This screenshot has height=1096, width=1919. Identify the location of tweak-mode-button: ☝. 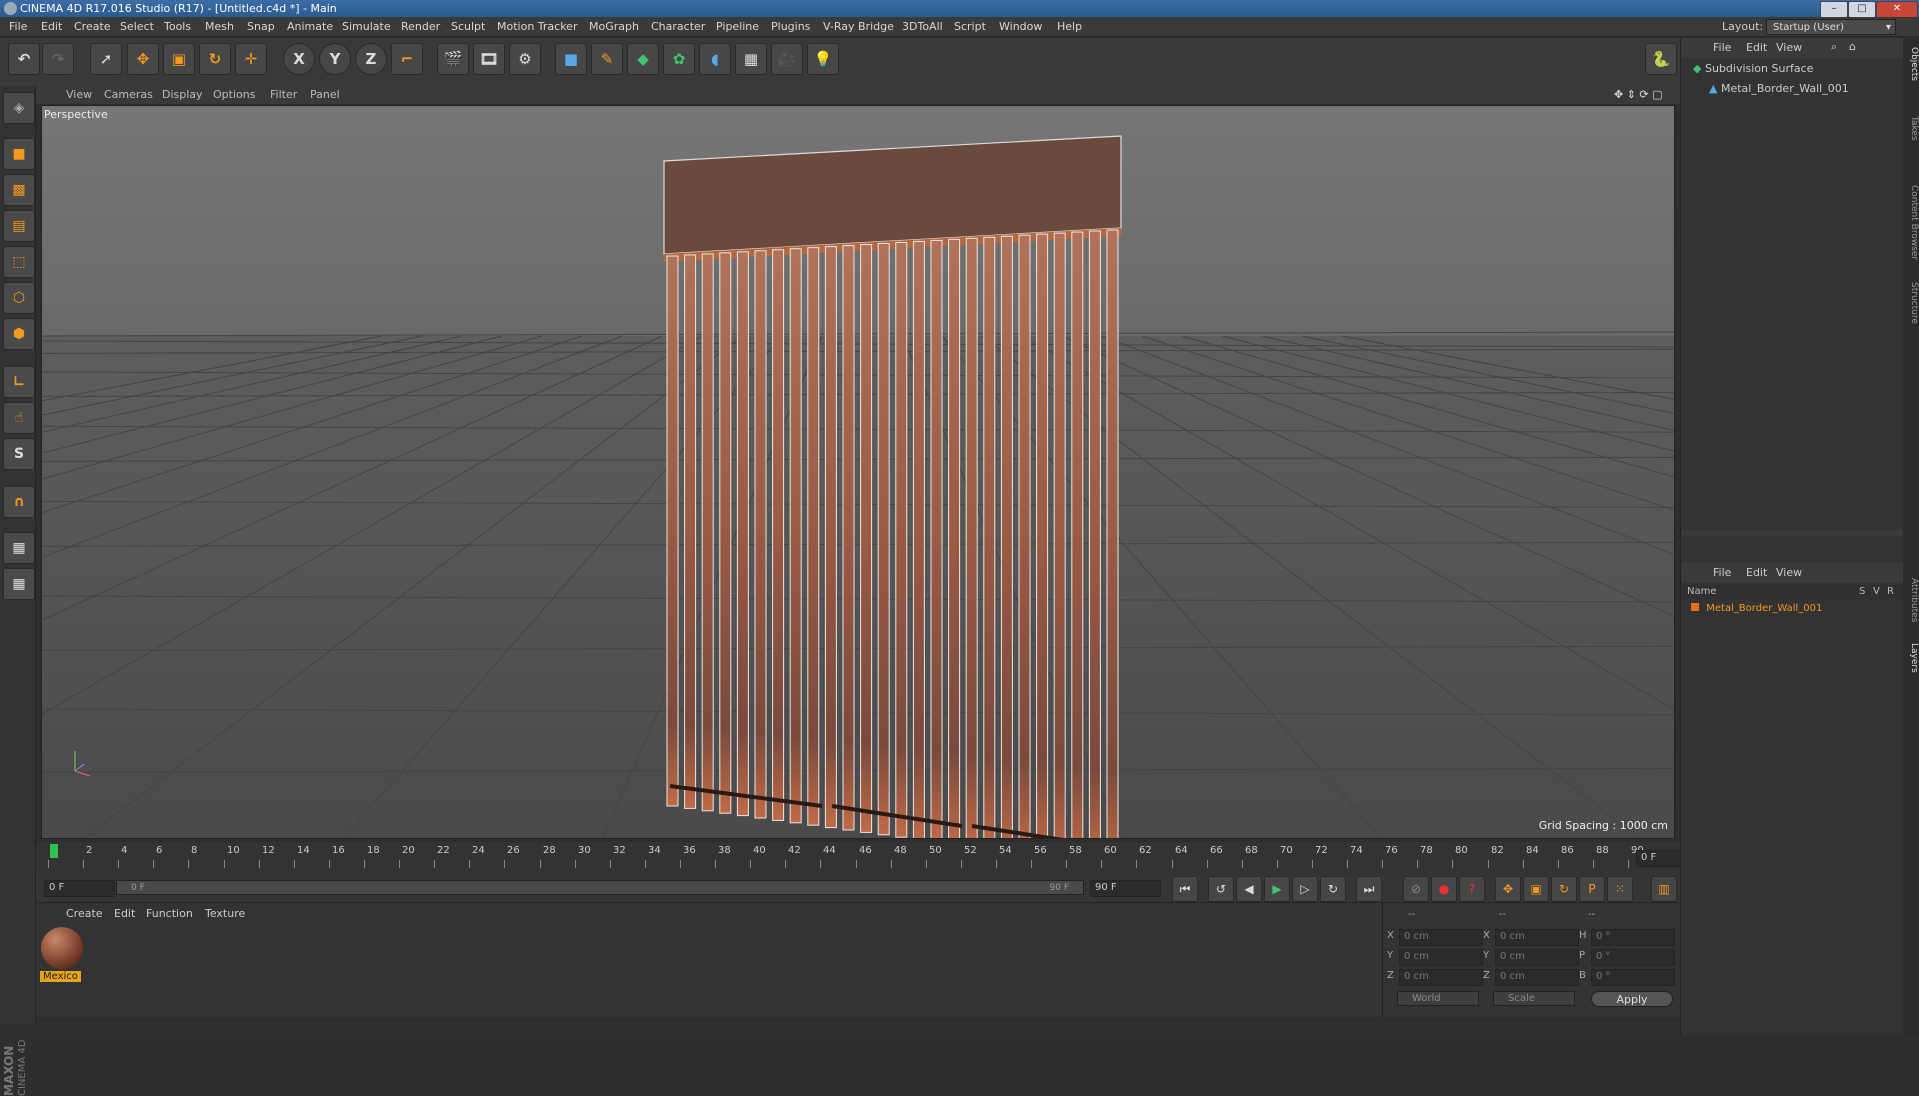
(19, 418).